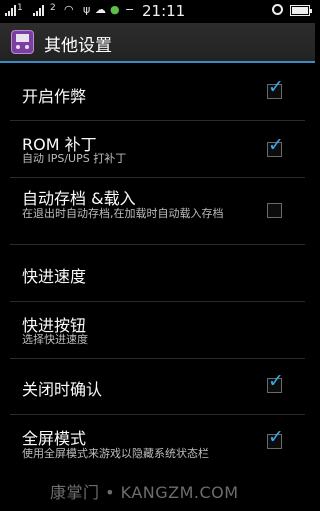  What do you see at coordinates (157, 273) in the screenshot?
I see `setting-fast-forward-speed: 快进速度` at bounding box center [157, 273].